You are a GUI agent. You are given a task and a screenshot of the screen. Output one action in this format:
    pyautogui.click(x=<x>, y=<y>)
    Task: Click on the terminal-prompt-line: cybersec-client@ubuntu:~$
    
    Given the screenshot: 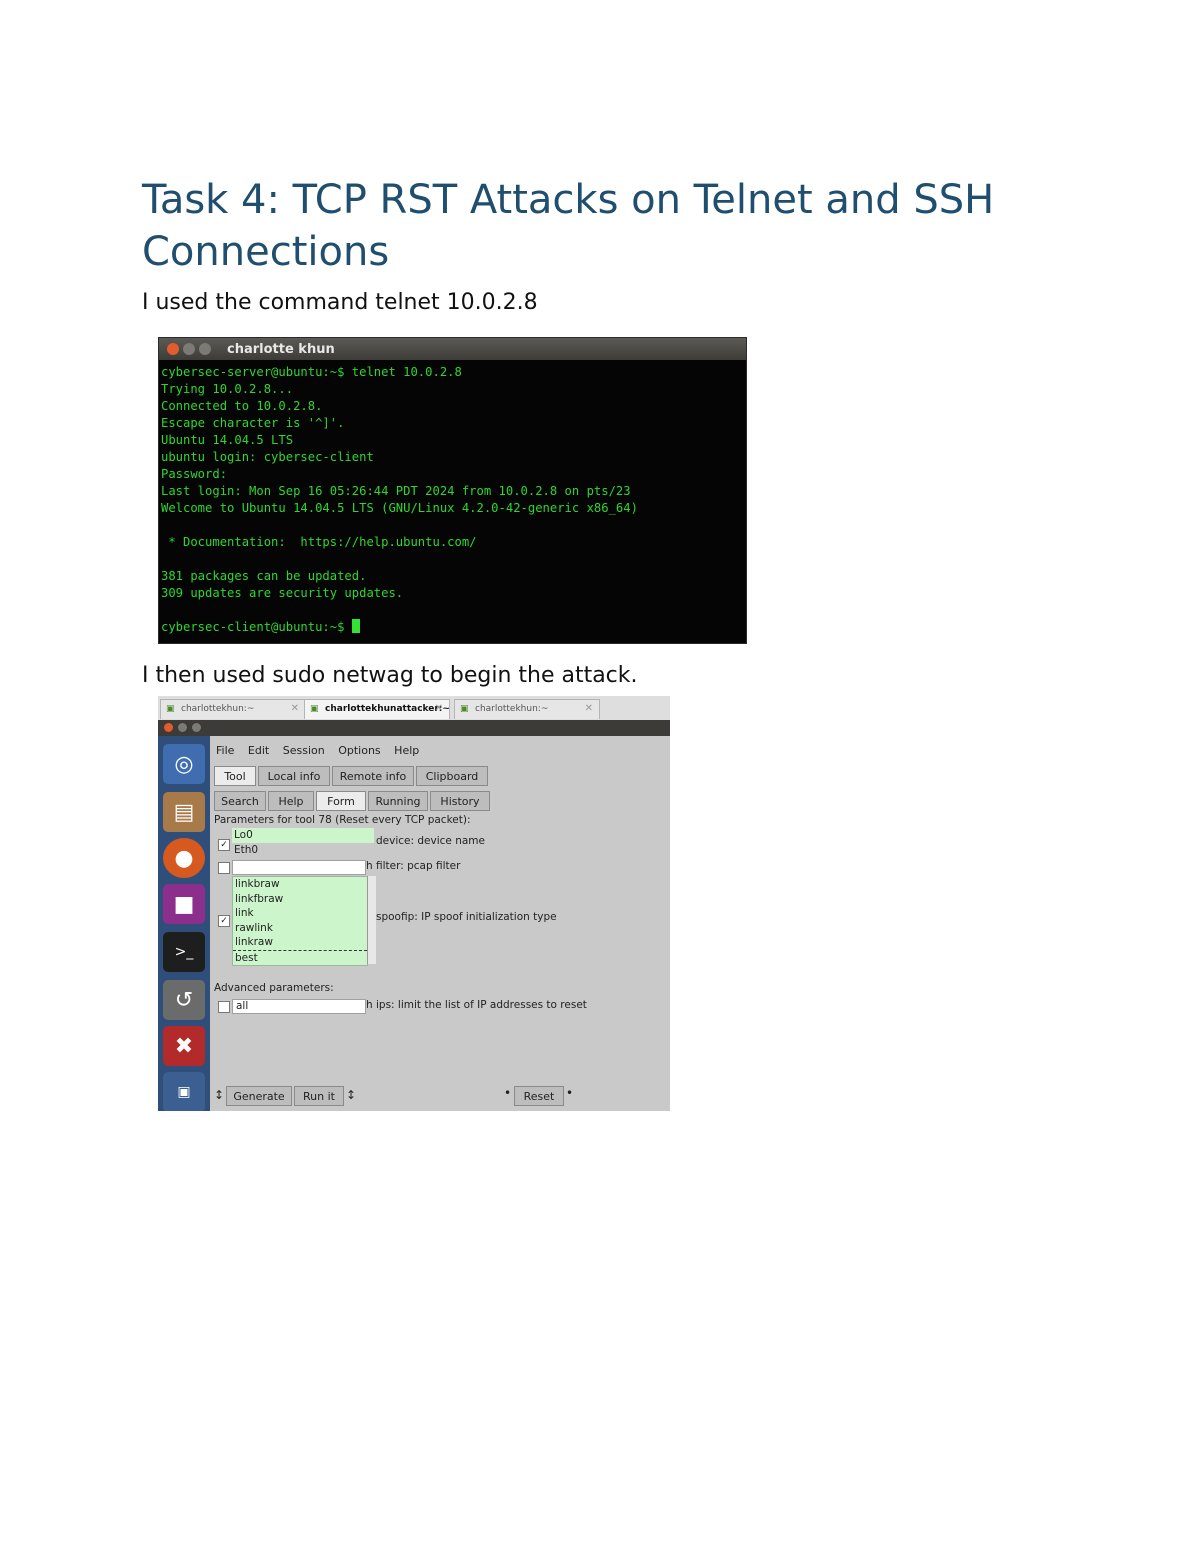 What is the action you would take?
    pyautogui.click(x=452, y=627)
    